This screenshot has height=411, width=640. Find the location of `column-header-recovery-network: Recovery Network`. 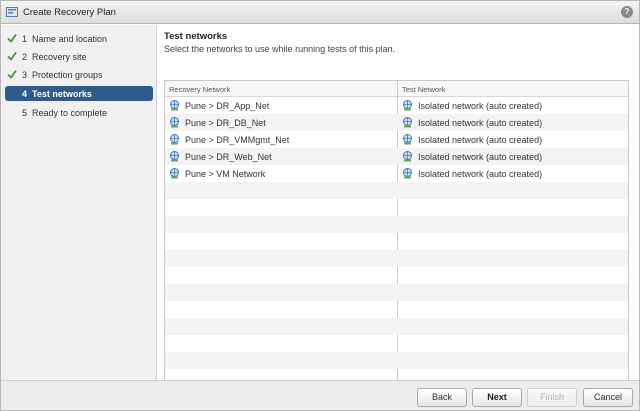

column-header-recovery-network: Recovery Network is located at coordinates (199, 89).